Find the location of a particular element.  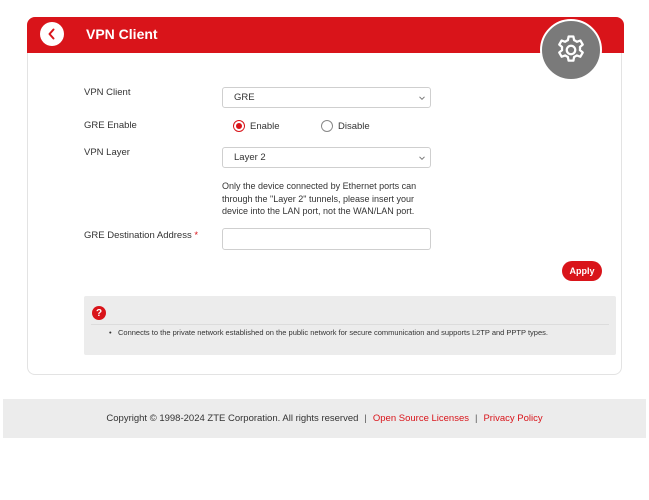

vpn-layer-value: Layer 2 is located at coordinates (250, 157).